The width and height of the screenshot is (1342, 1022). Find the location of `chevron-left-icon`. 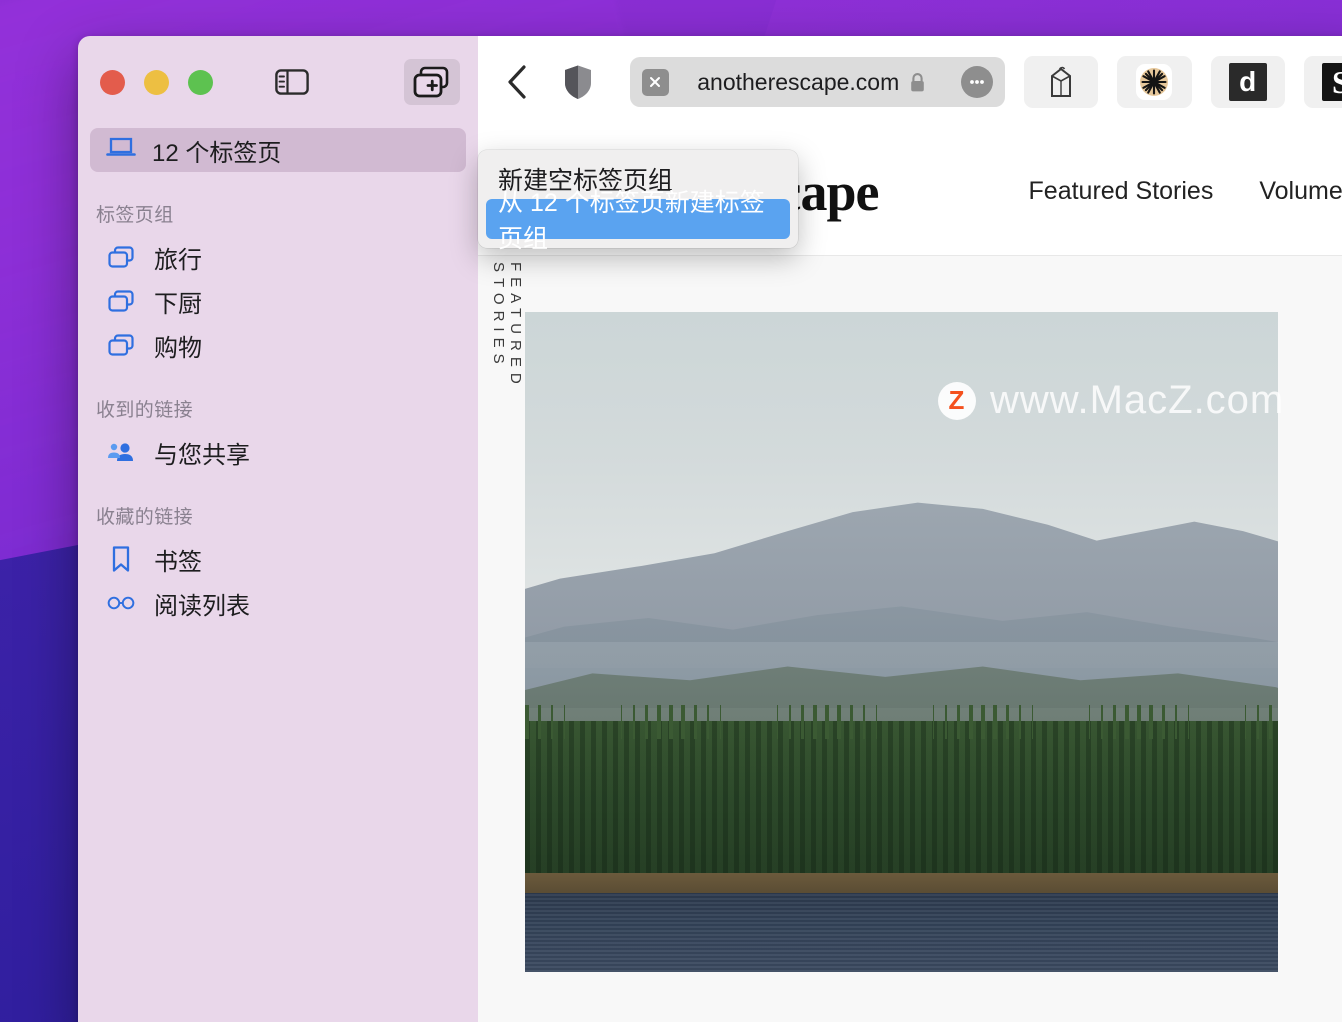

chevron-left-icon is located at coordinates (517, 82).